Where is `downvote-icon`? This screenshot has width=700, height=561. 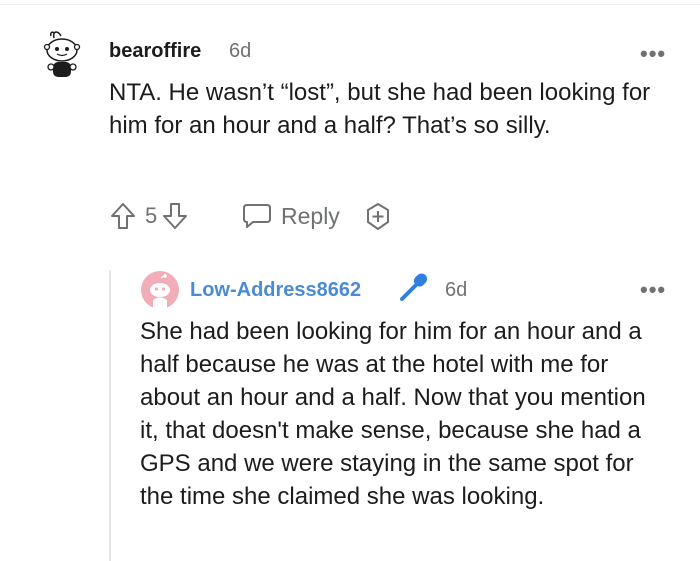
downvote-icon is located at coordinates (175, 216).